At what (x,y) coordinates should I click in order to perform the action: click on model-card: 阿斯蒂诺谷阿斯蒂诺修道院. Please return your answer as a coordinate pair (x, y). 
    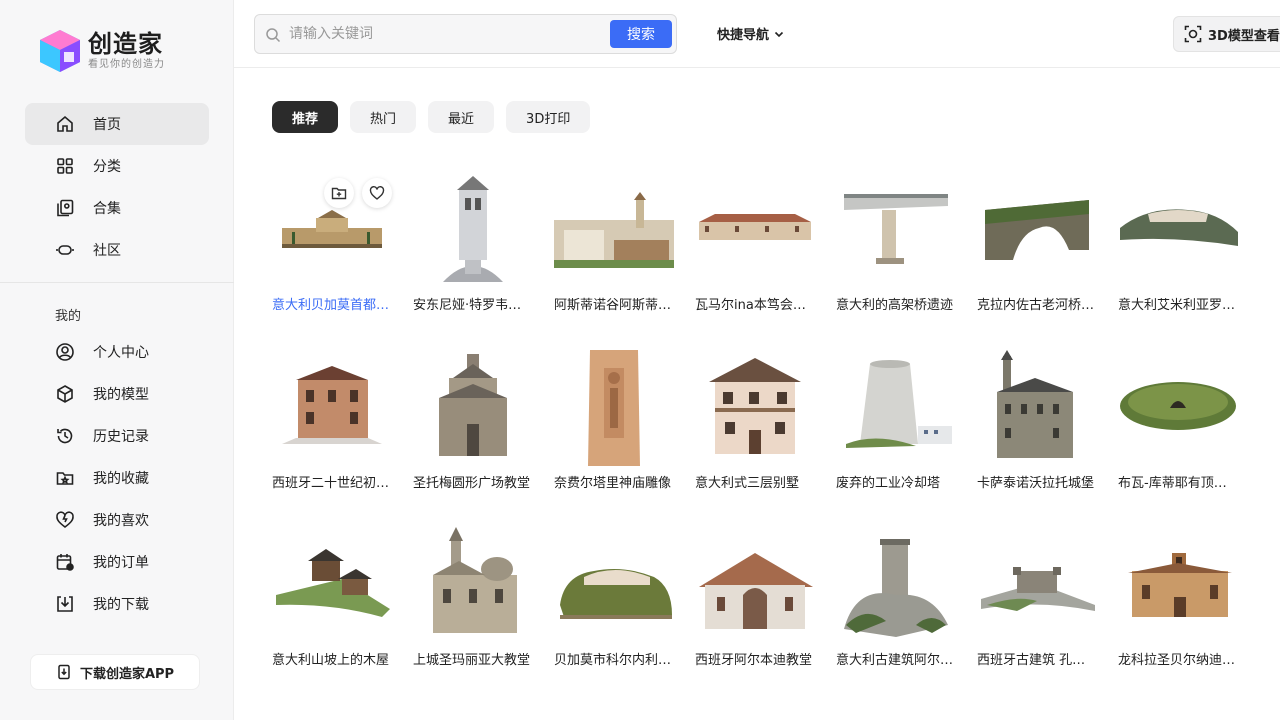
    Looking at the image, I should click on (614, 241).